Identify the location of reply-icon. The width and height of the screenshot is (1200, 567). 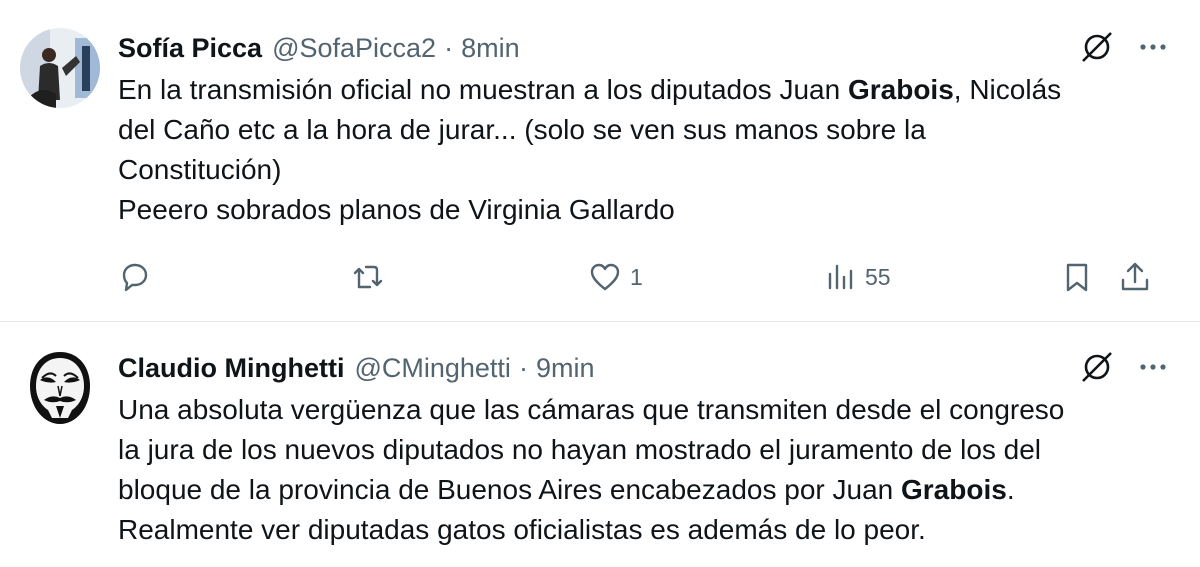
(135, 277).